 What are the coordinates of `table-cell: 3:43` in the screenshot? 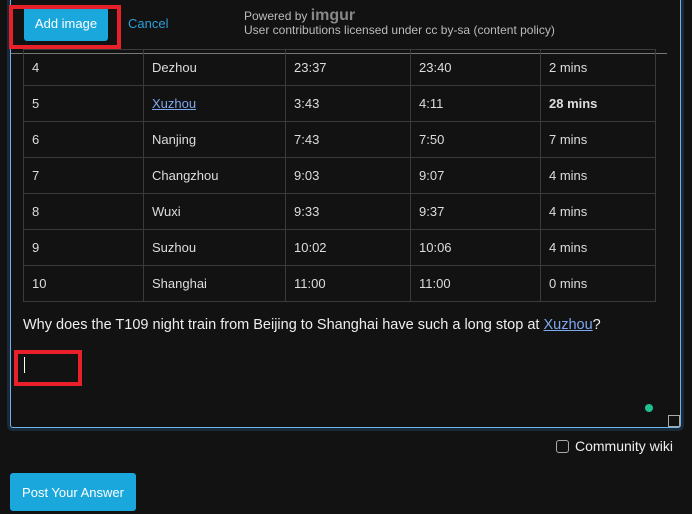 It's located at (348, 103).